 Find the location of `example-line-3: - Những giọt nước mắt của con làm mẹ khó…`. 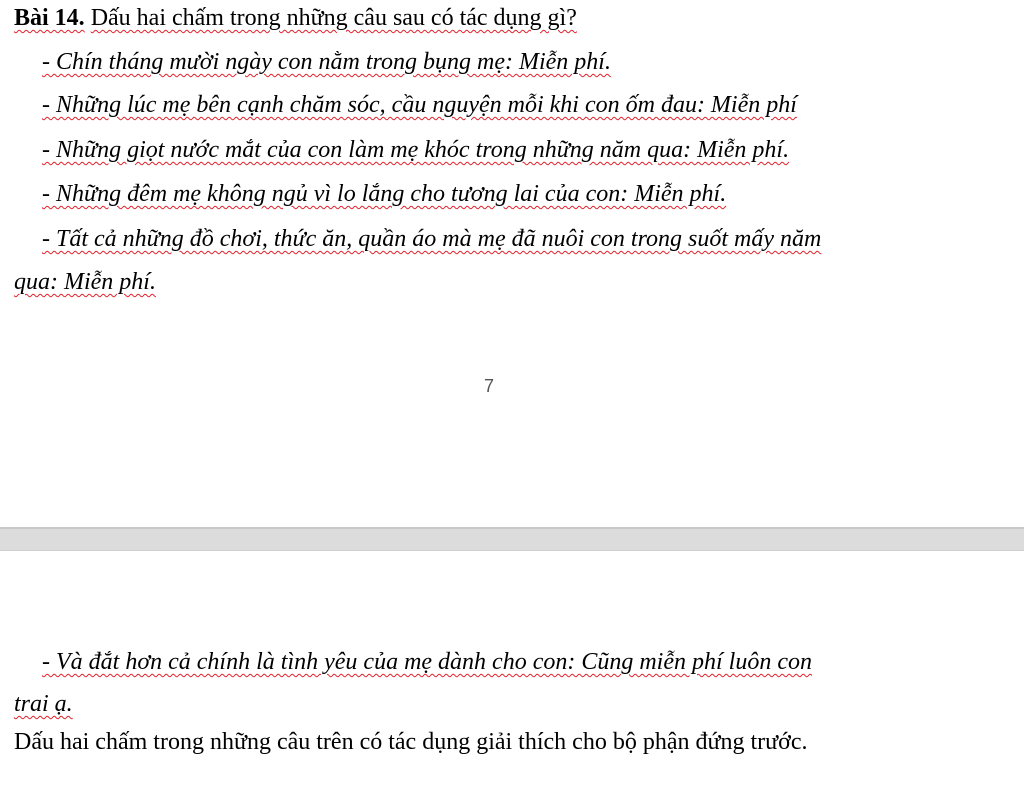

example-line-3: - Những giọt nước mắt của con làm mẹ khó… is located at coordinates (416, 150).